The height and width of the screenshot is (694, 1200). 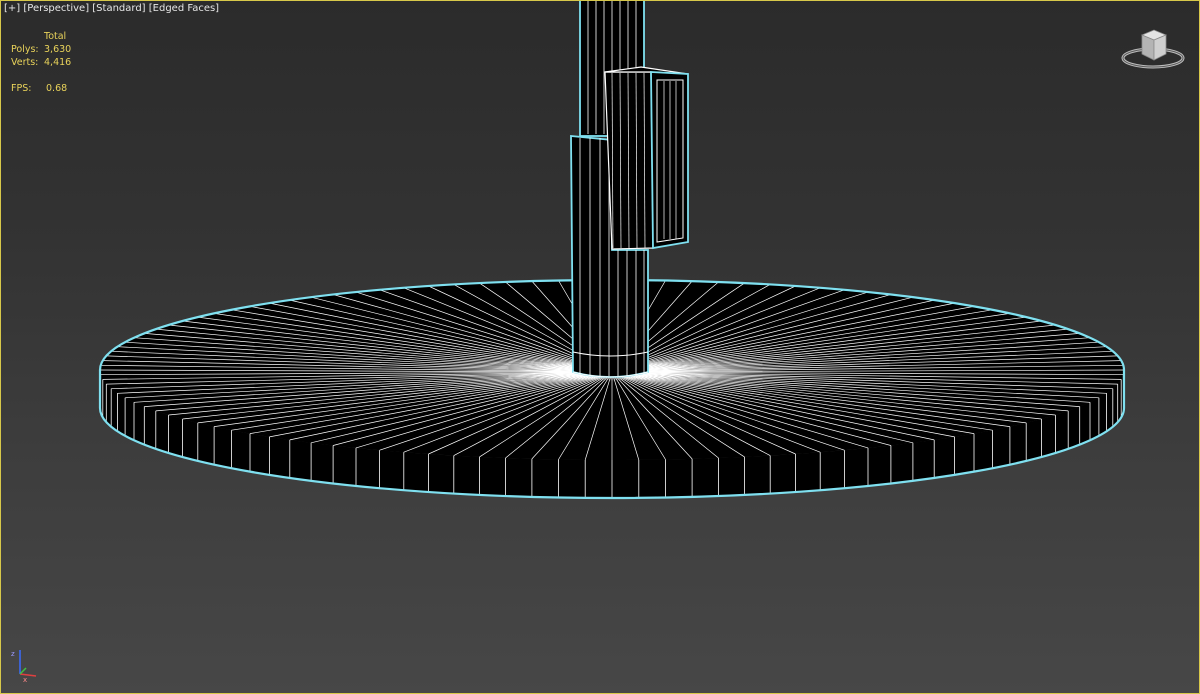 I want to click on axis-tripod-icon: z x, so click(x=24, y=667).